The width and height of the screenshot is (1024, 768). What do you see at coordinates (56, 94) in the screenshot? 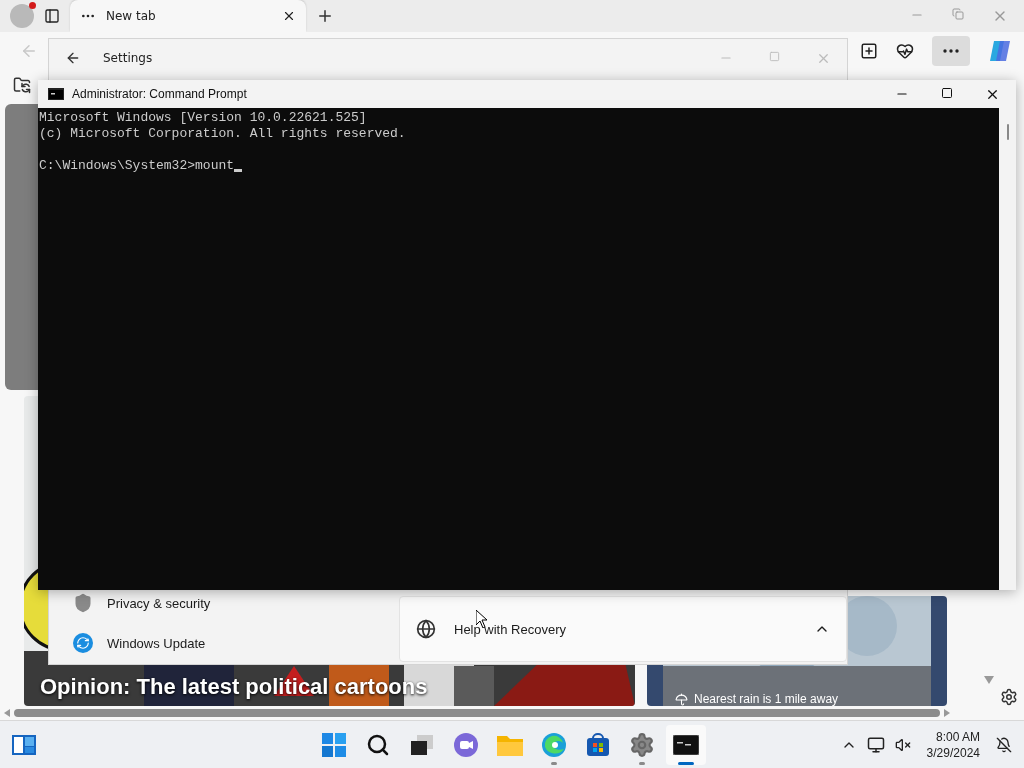
I see `console-icon` at bounding box center [56, 94].